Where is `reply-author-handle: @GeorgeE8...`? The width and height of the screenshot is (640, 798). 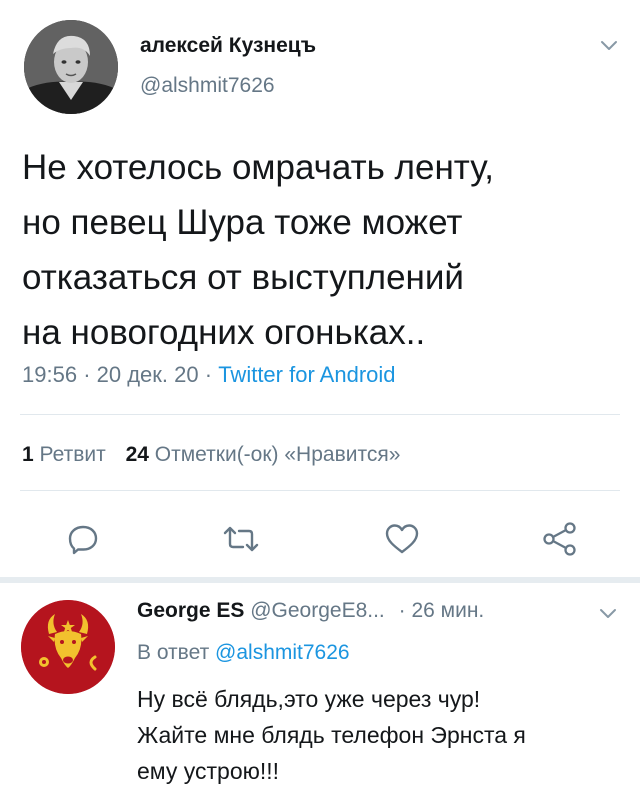 reply-author-handle: @GeorgeE8... is located at coordinates (317, 610).